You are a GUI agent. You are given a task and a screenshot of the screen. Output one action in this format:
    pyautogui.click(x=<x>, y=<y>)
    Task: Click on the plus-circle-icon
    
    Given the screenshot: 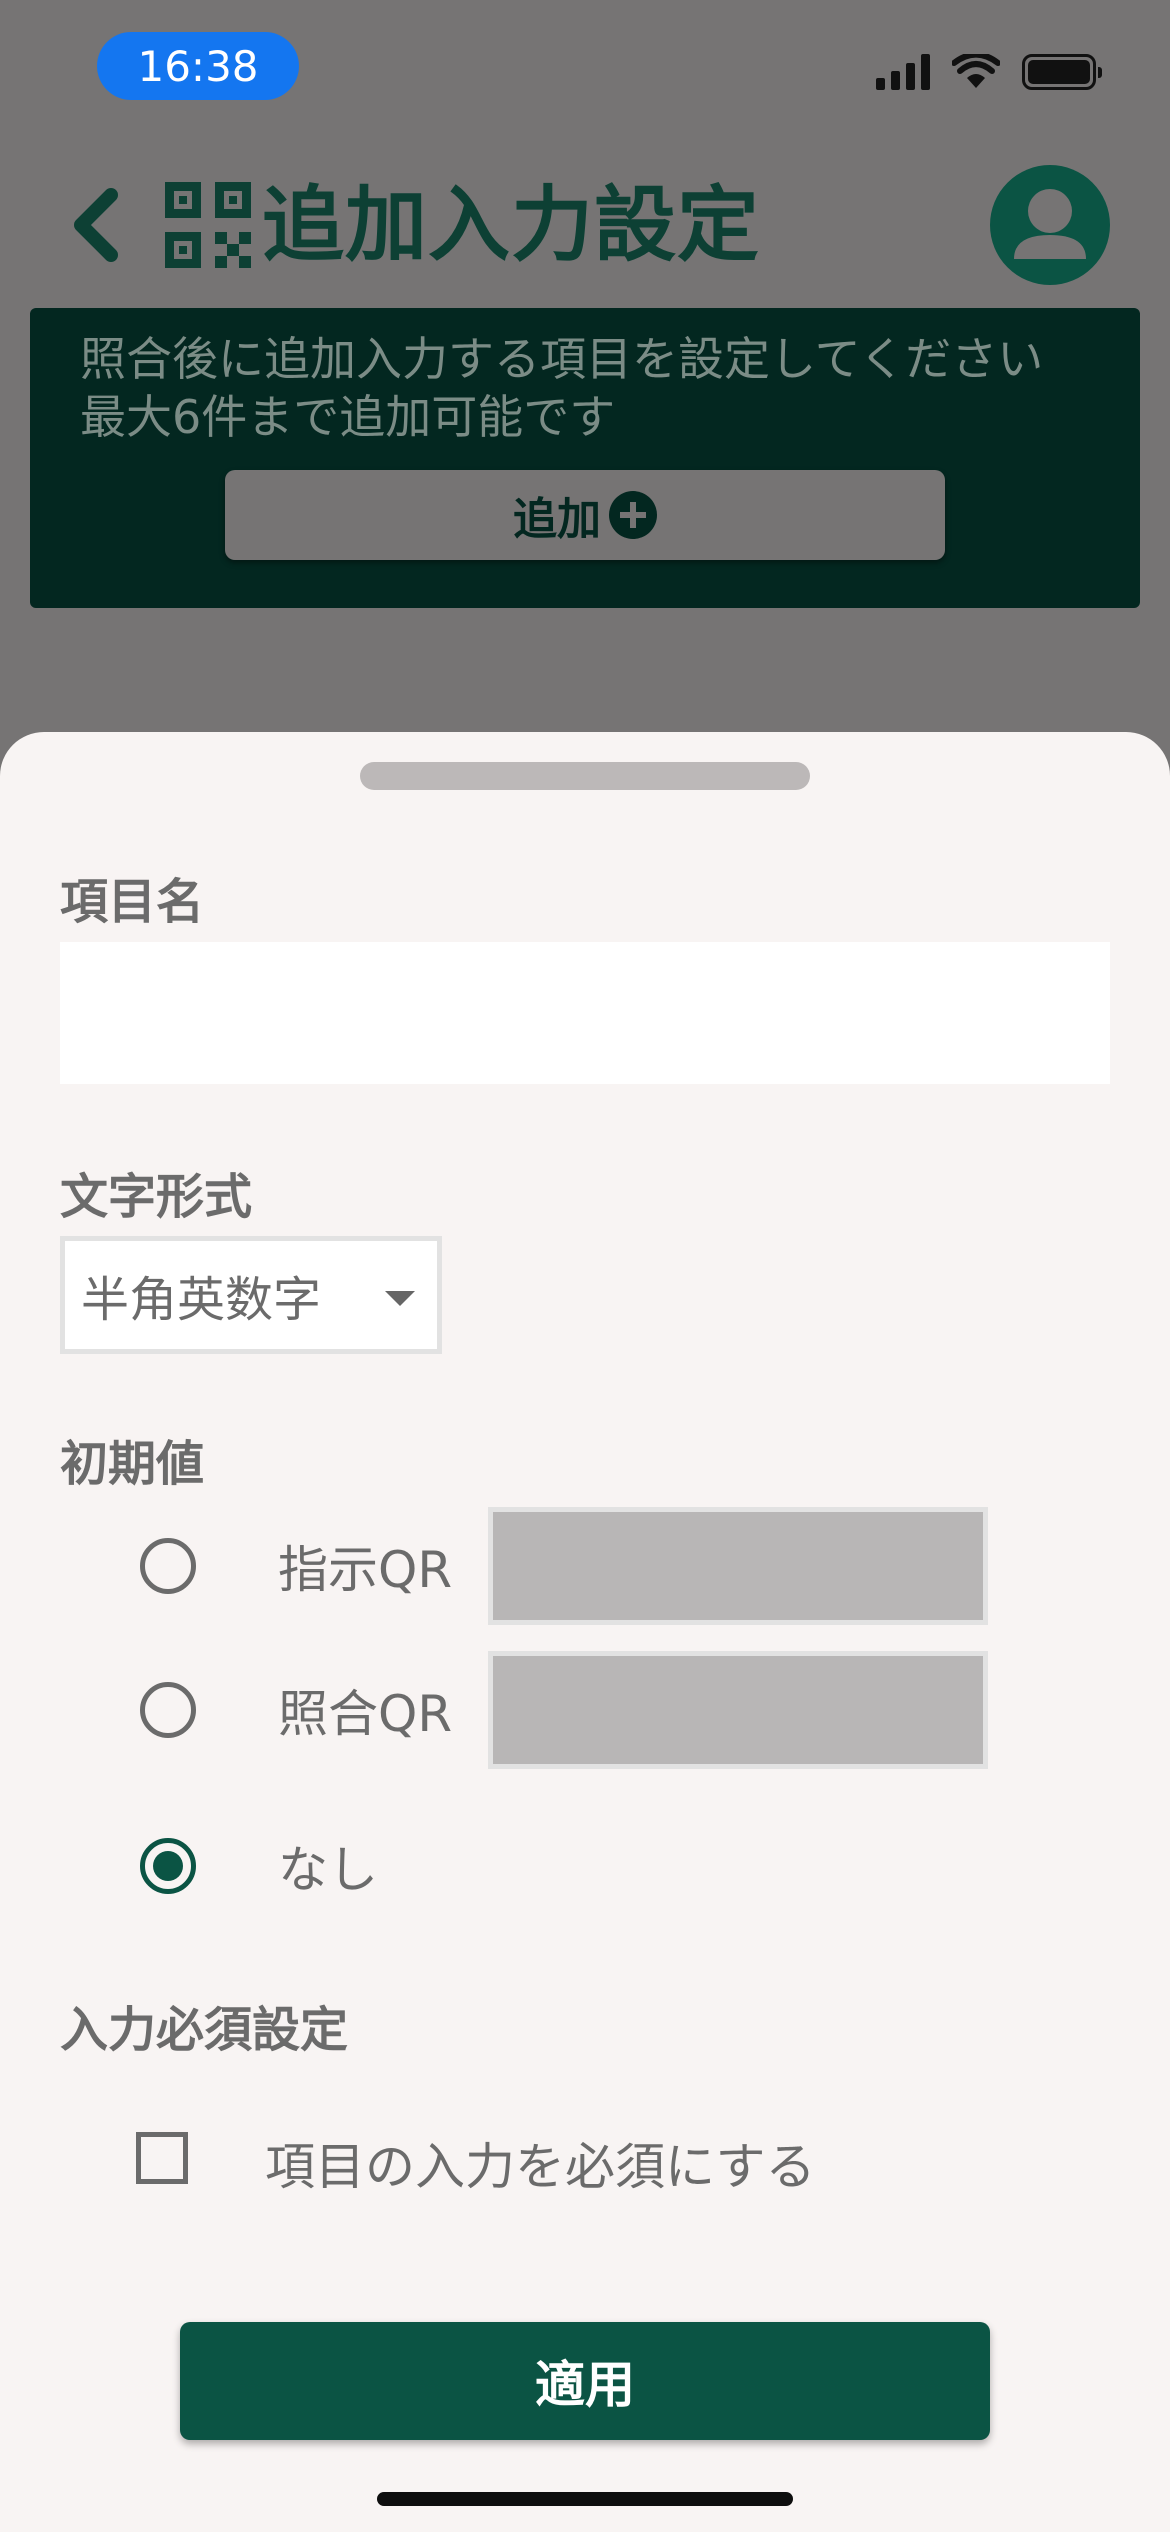 What is the action you would take?
    pyautogui.click(x=633, y=515)
    